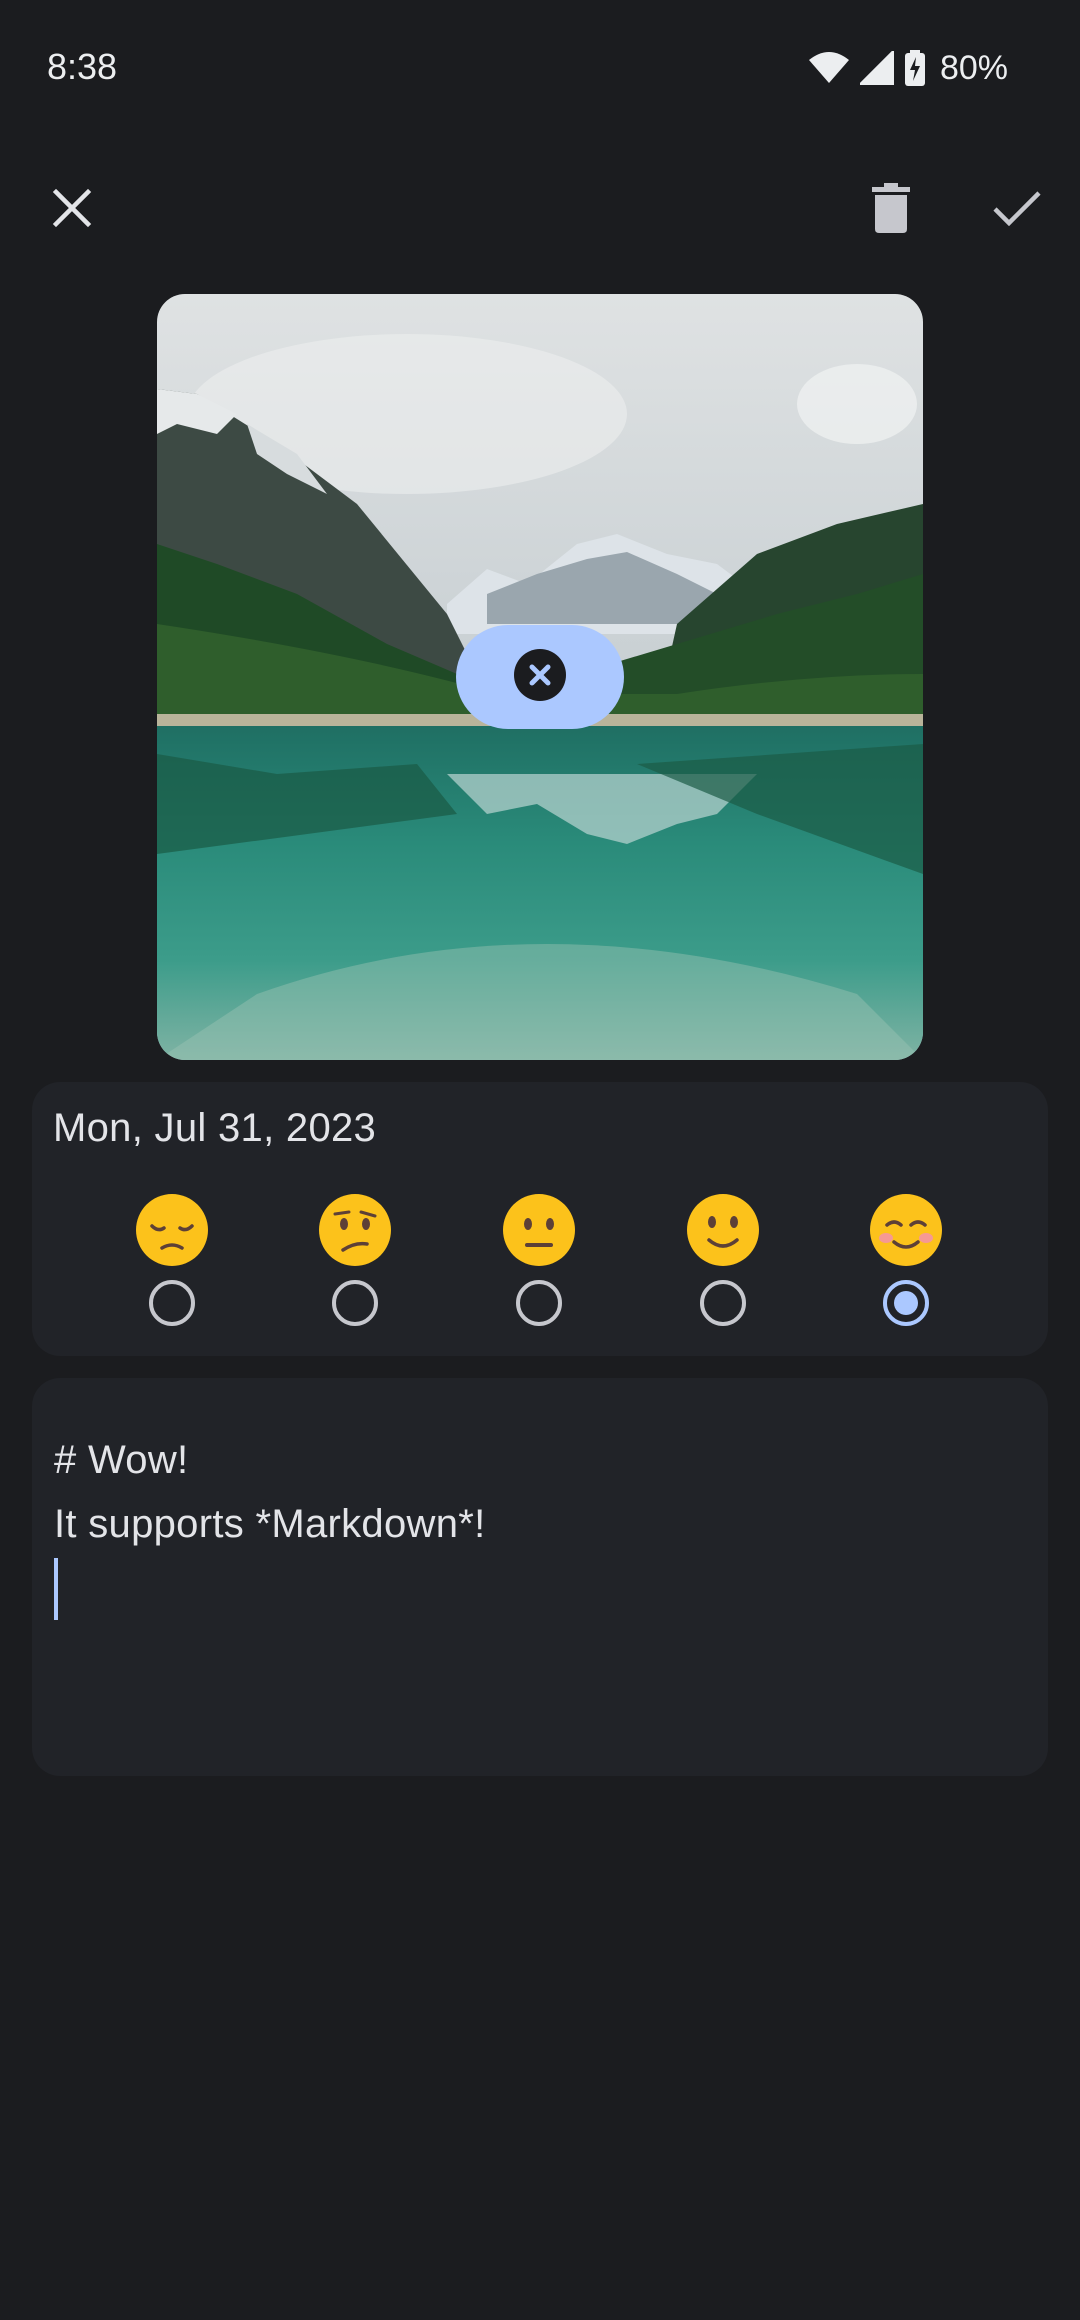 The height and width of the screenshot is (2320, 1080). I want to click on delete-icon, so click(891, 210).